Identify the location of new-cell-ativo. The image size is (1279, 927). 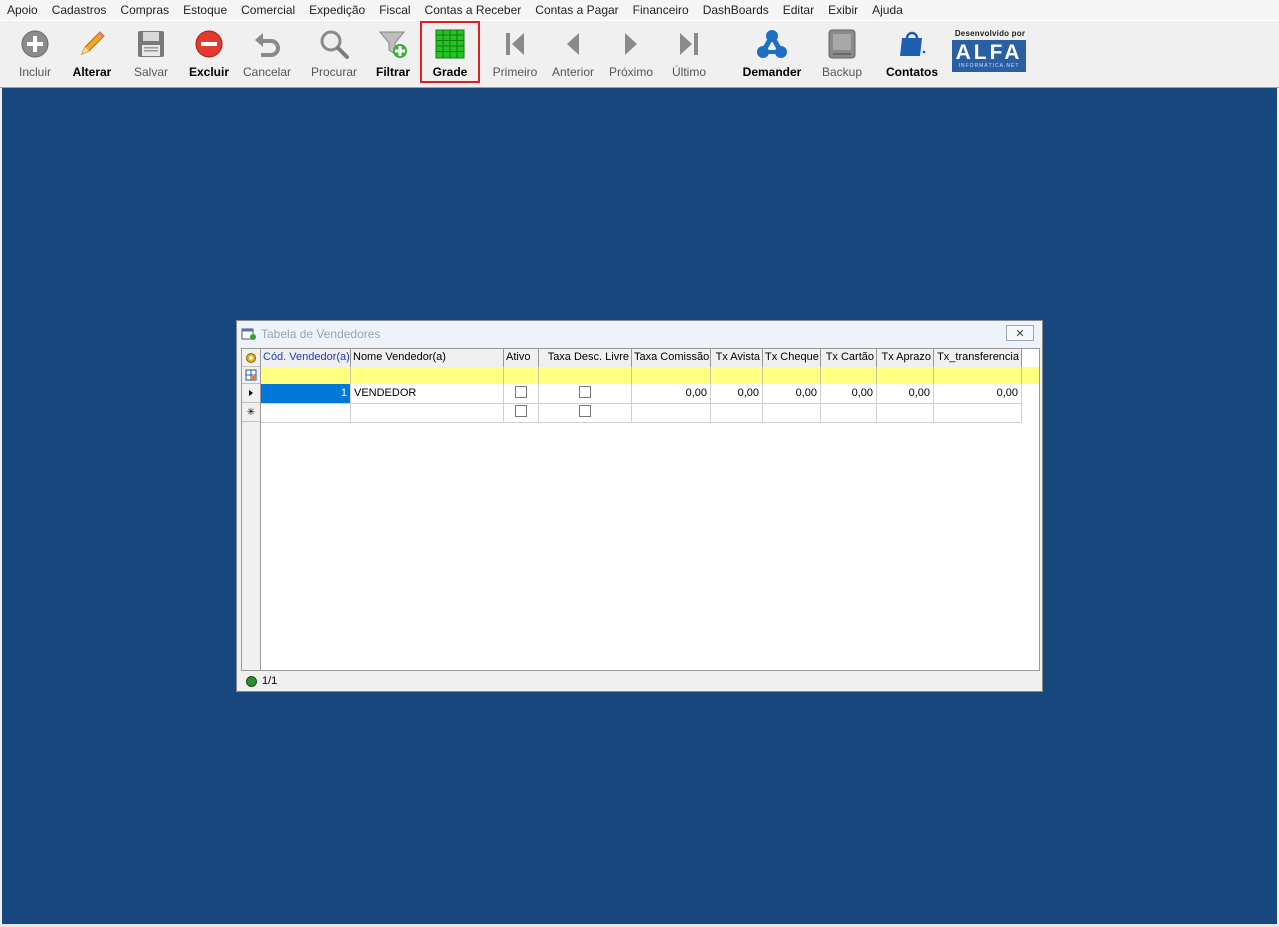
(521, 412).